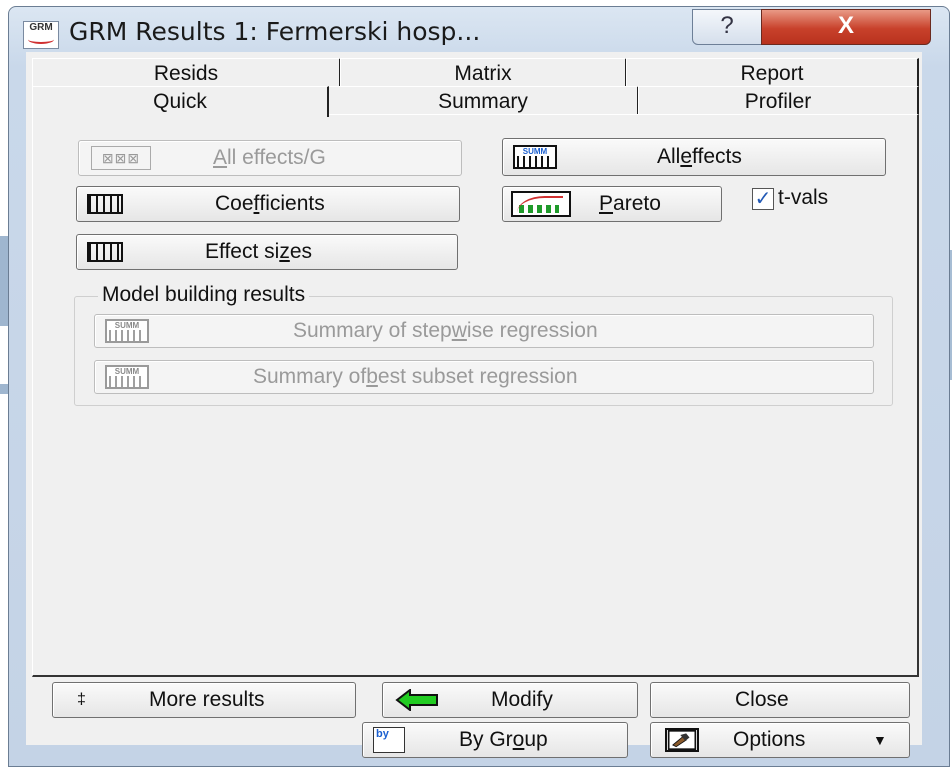 This screenshot has height=767, width=952. I want to click on tab-label: Resids, so click(186, 73).